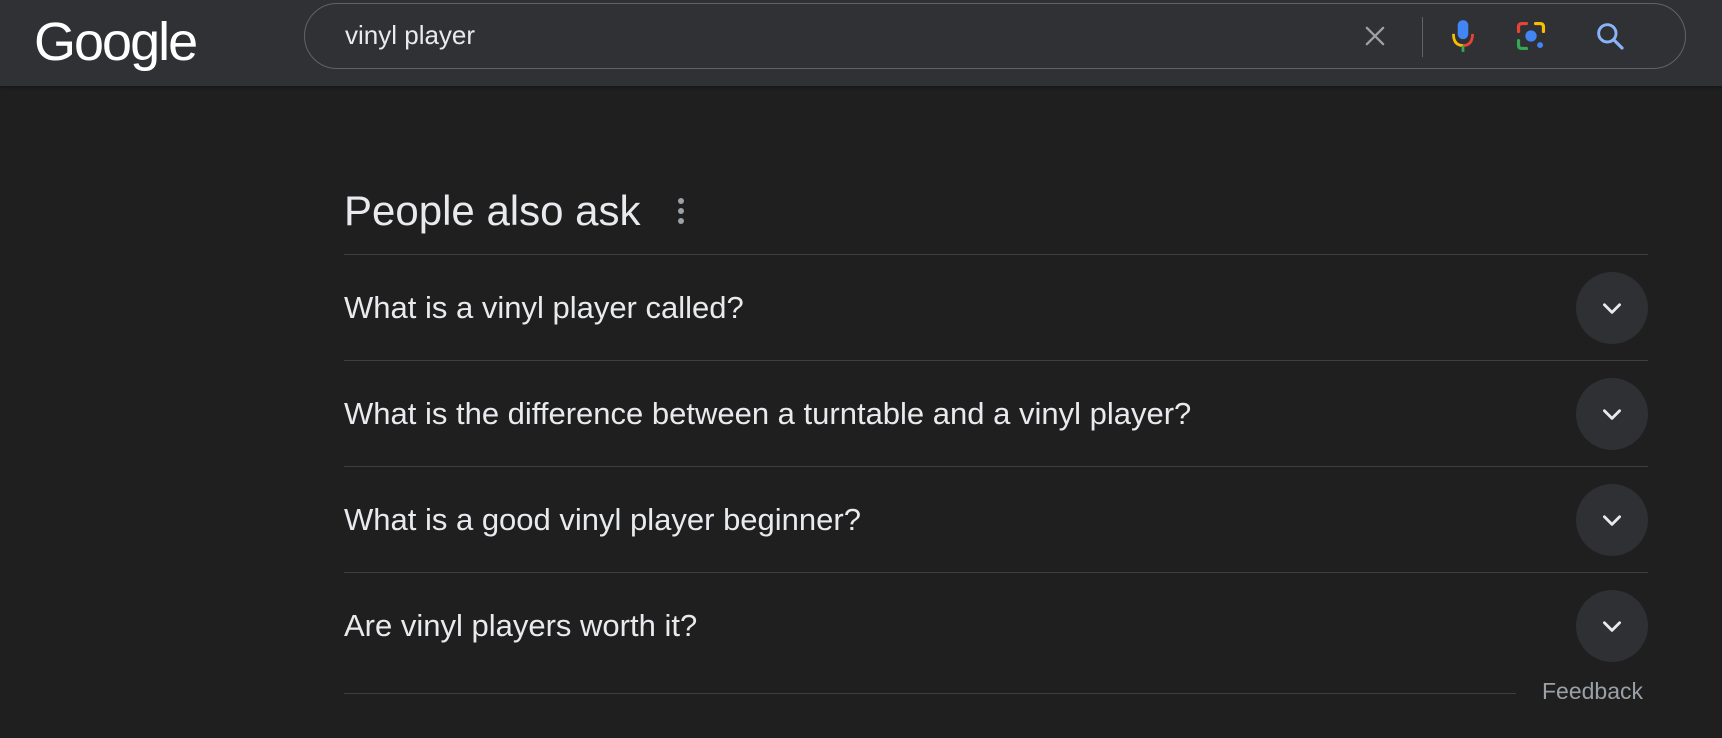 The height and width of the screenshot is (738, 1722). What do you see at coordinates (116, 42) in the screenshot?
I see `google-logo: Google` at bounding box center [116, 42].